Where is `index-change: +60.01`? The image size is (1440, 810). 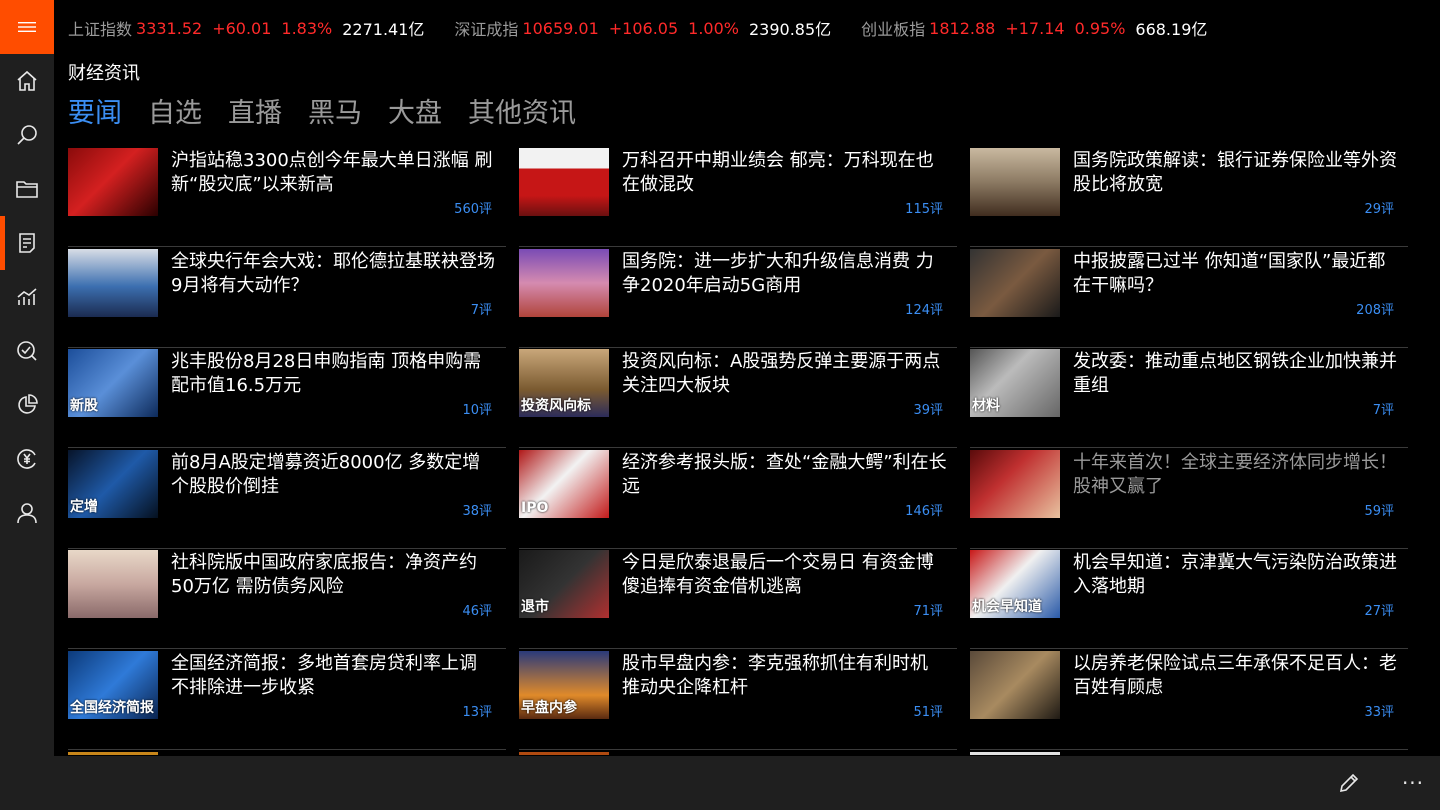
index-change: +60.01 is located at coordinates (242, 28).